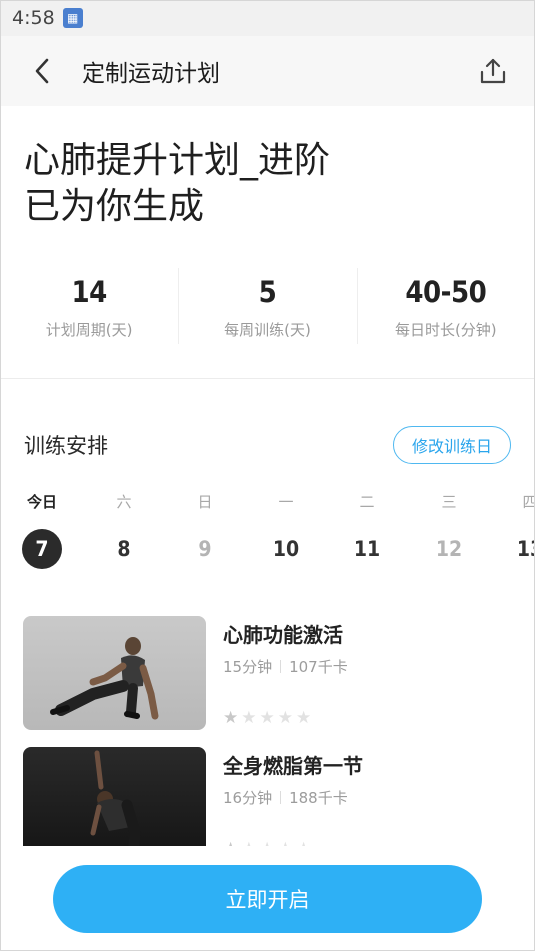 Image resolution: width=535 pixels, height=951 pixels. I want to click on workout-card: 全身燃脂第一节 16分钟 188千卡 ★ ★ ★ ★ ★, so click(268, 796).